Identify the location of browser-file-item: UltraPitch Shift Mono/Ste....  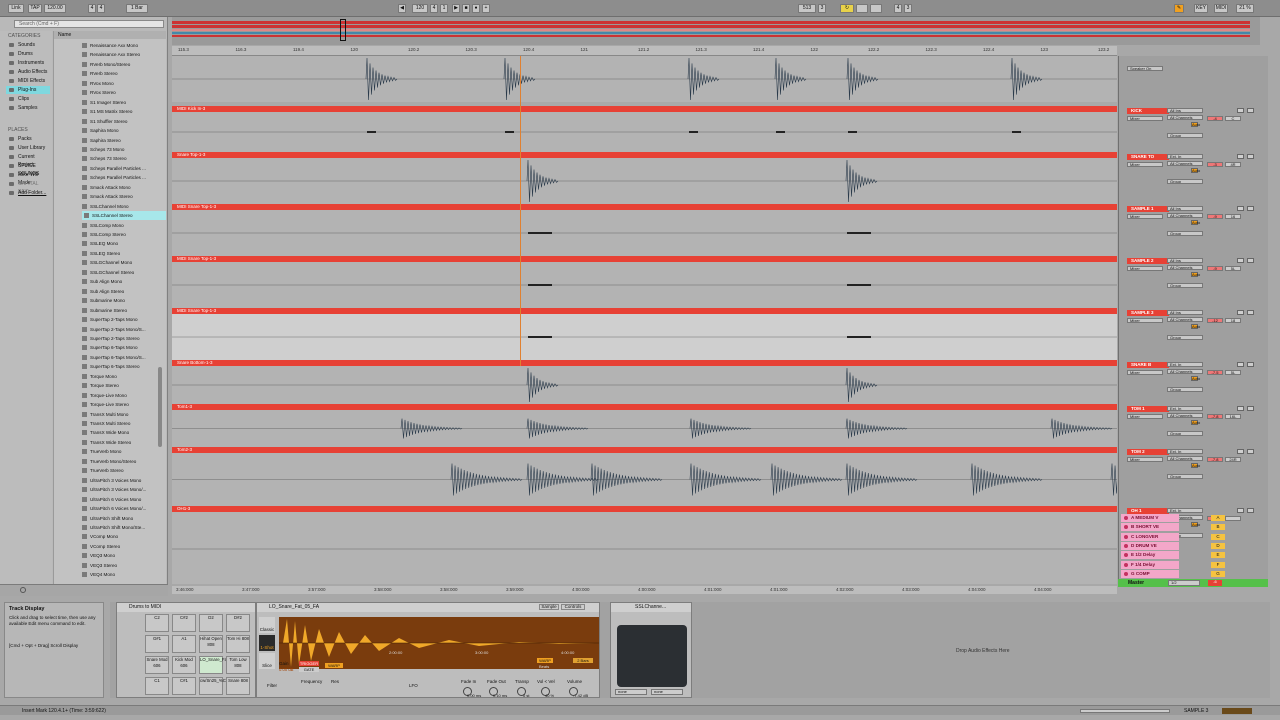
(123, 527).